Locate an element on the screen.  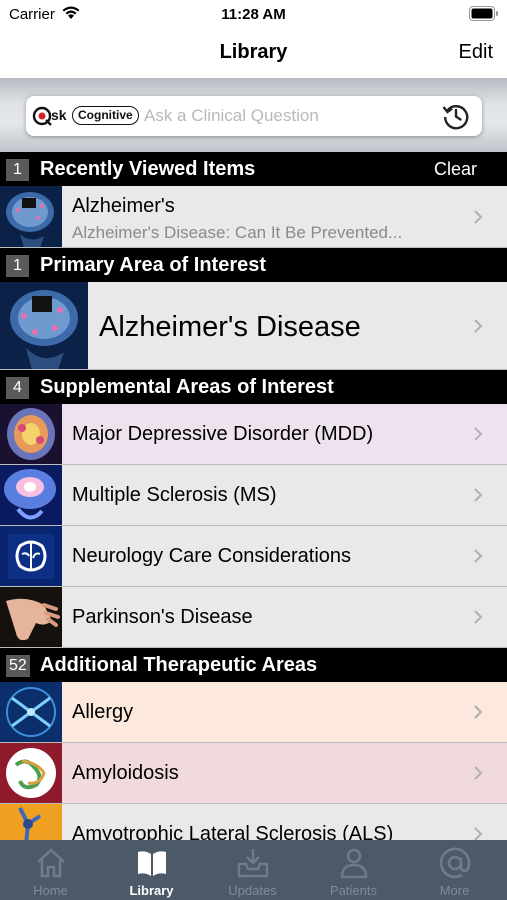
tab-label: Updates is located at coordinates (252, 890).